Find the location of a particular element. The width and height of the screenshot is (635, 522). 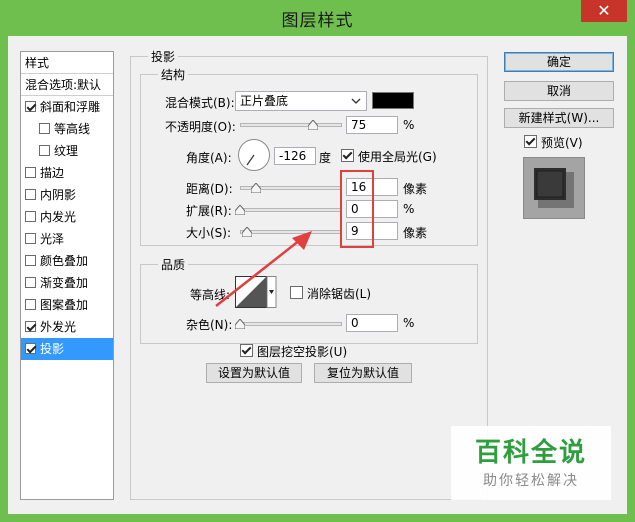

distance-slider-thumb is located at coordinates (256, 188).